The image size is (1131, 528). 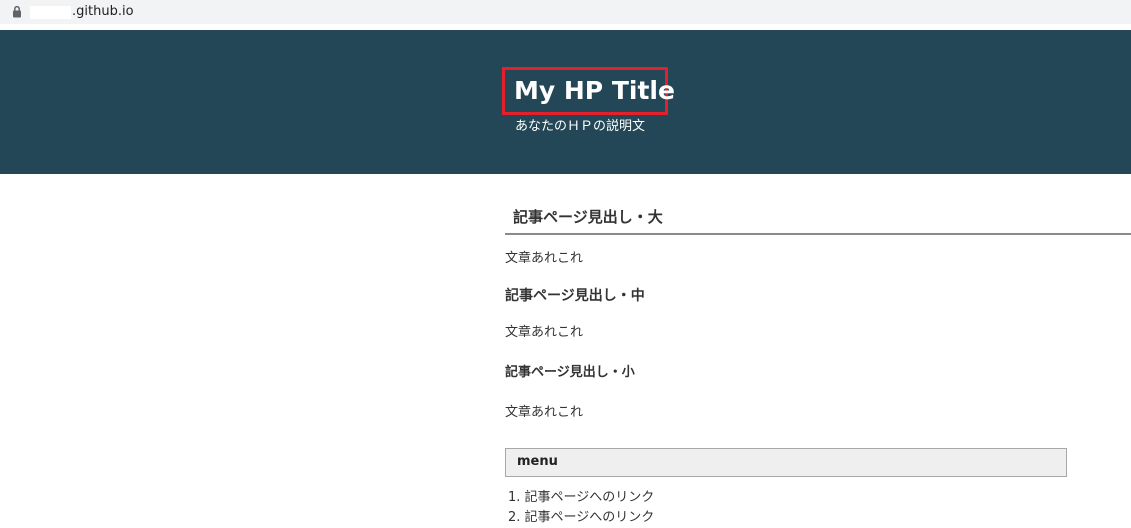 What do you see at coordinates (818, 234) in the screenshot?
I see `heading-underline` at bounding box center [818, 234].